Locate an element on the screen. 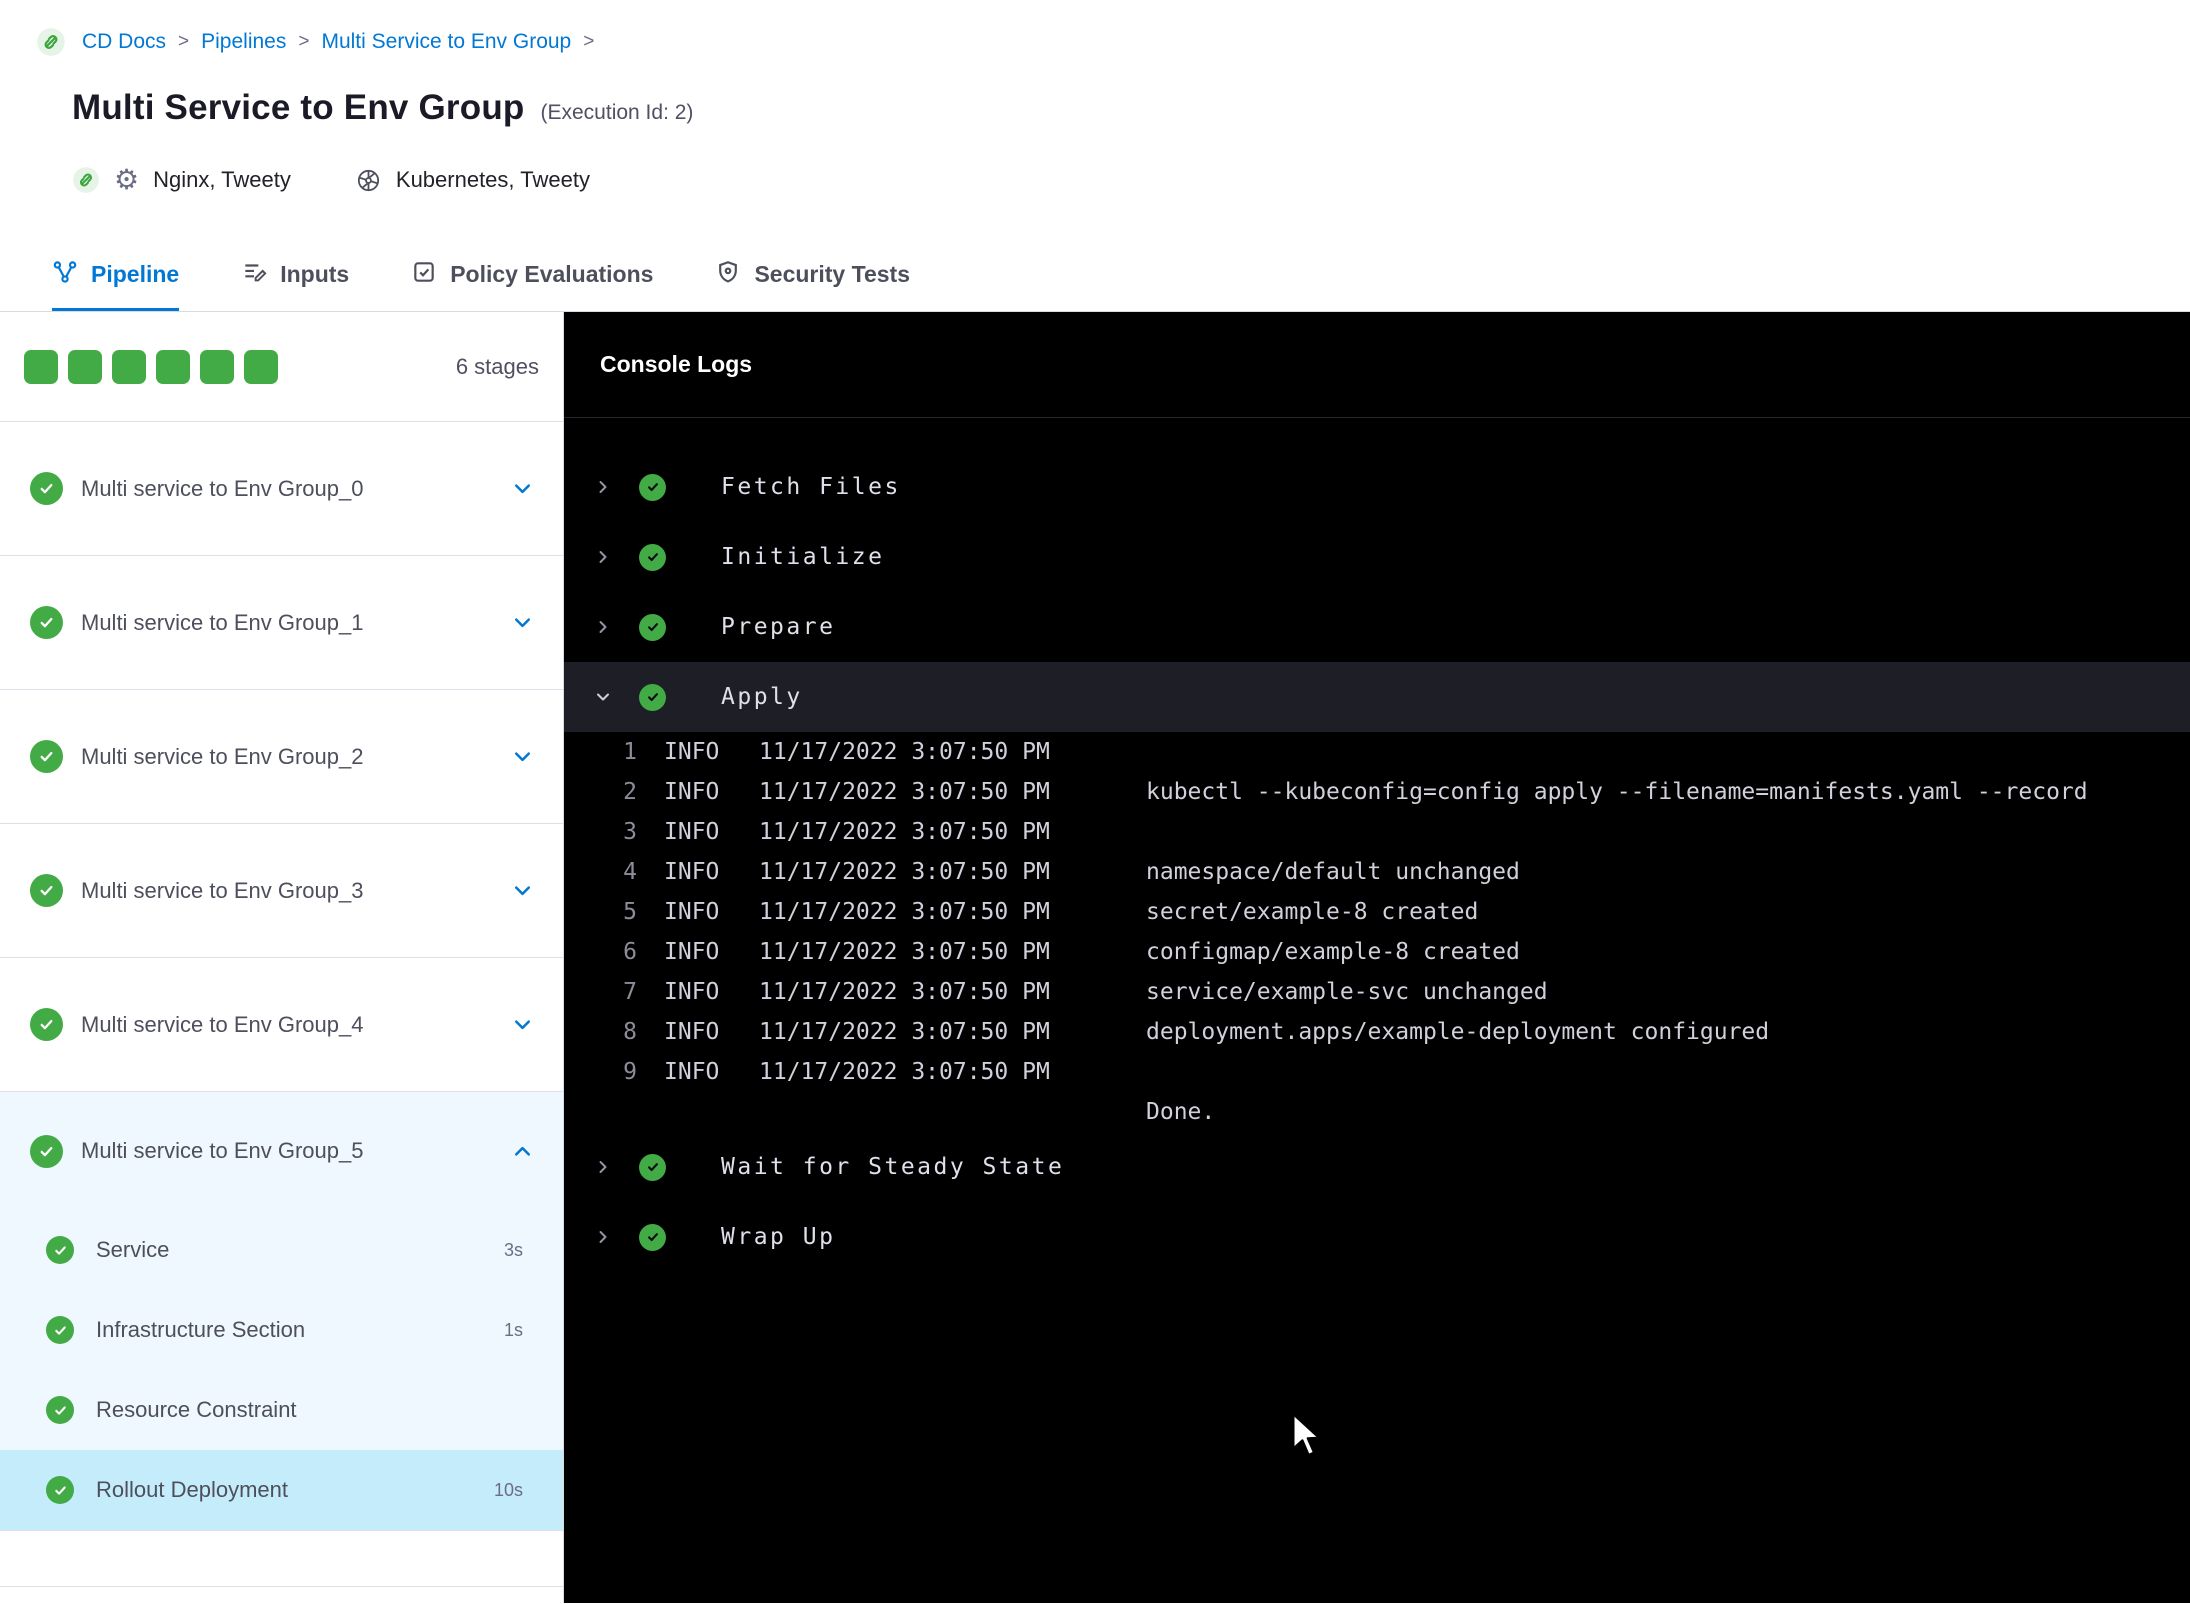  console-step-name: Fetch Files is located at coordinates (811, 487).